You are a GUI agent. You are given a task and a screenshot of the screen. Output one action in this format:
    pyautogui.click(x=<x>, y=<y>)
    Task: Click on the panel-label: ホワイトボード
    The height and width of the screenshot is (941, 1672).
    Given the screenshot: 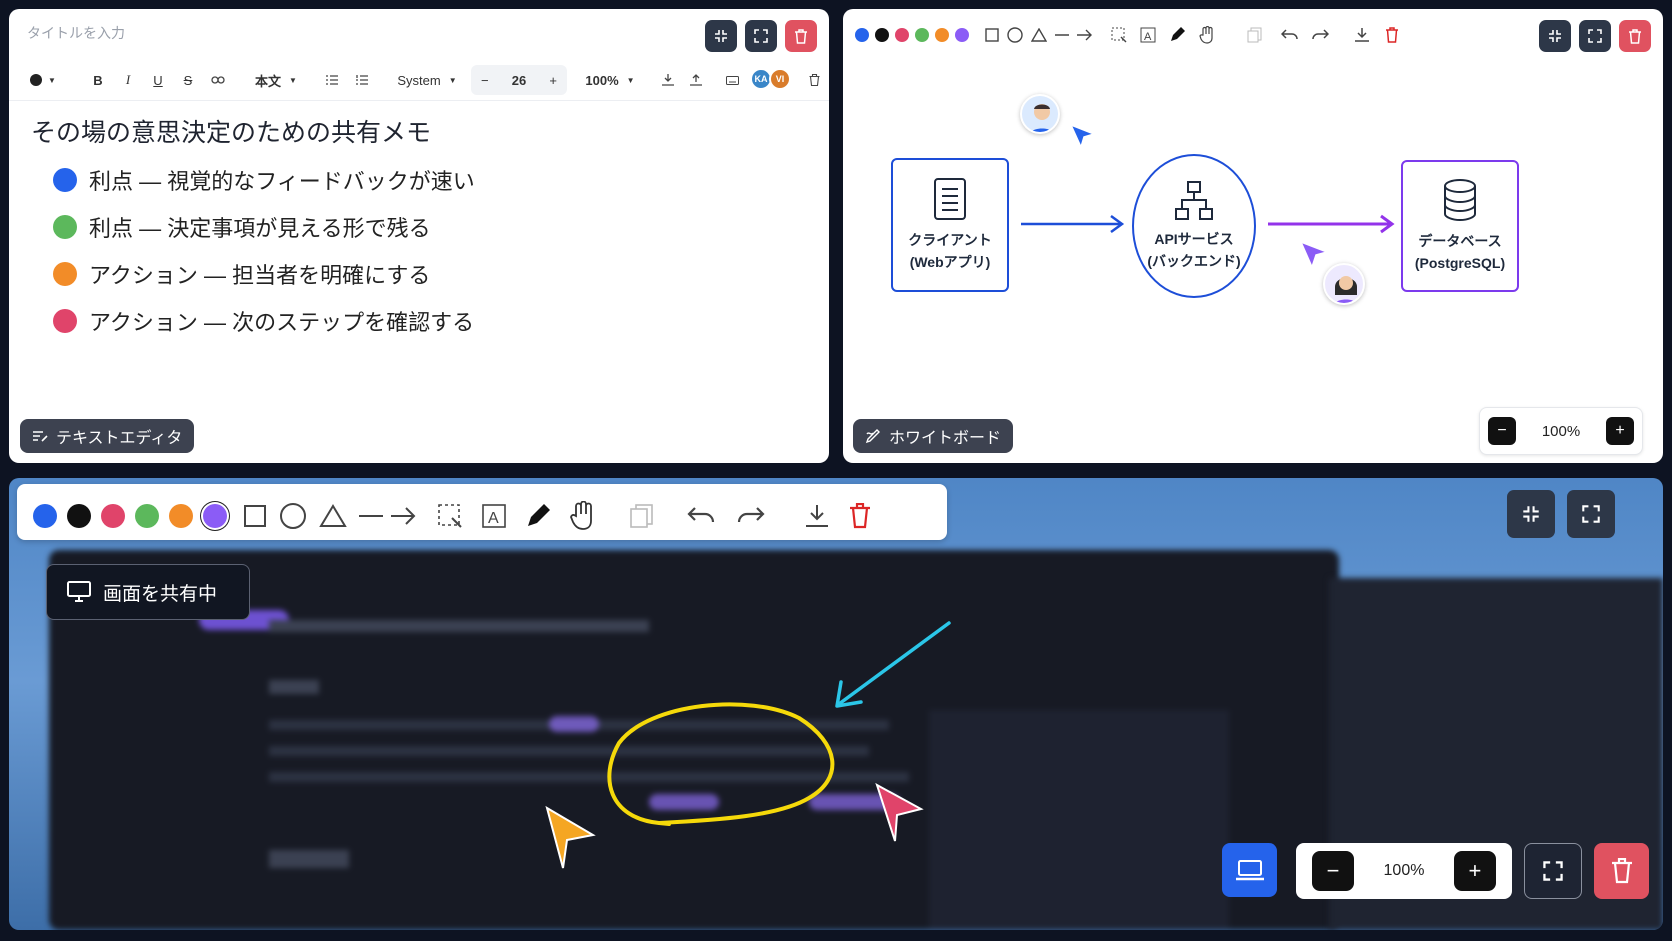 What is the action you would take?
    pyautogui.click(x=933, y=436)
    